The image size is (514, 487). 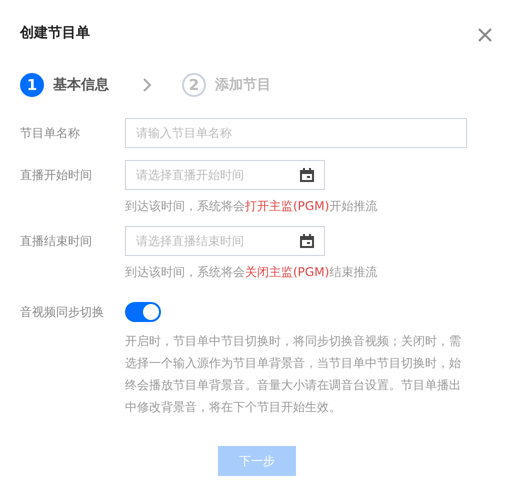 What do you see at coordinates (64, 85) in the screenshot?
I see `step-tab: 1 基本信息` at bounding box center [64, 85].